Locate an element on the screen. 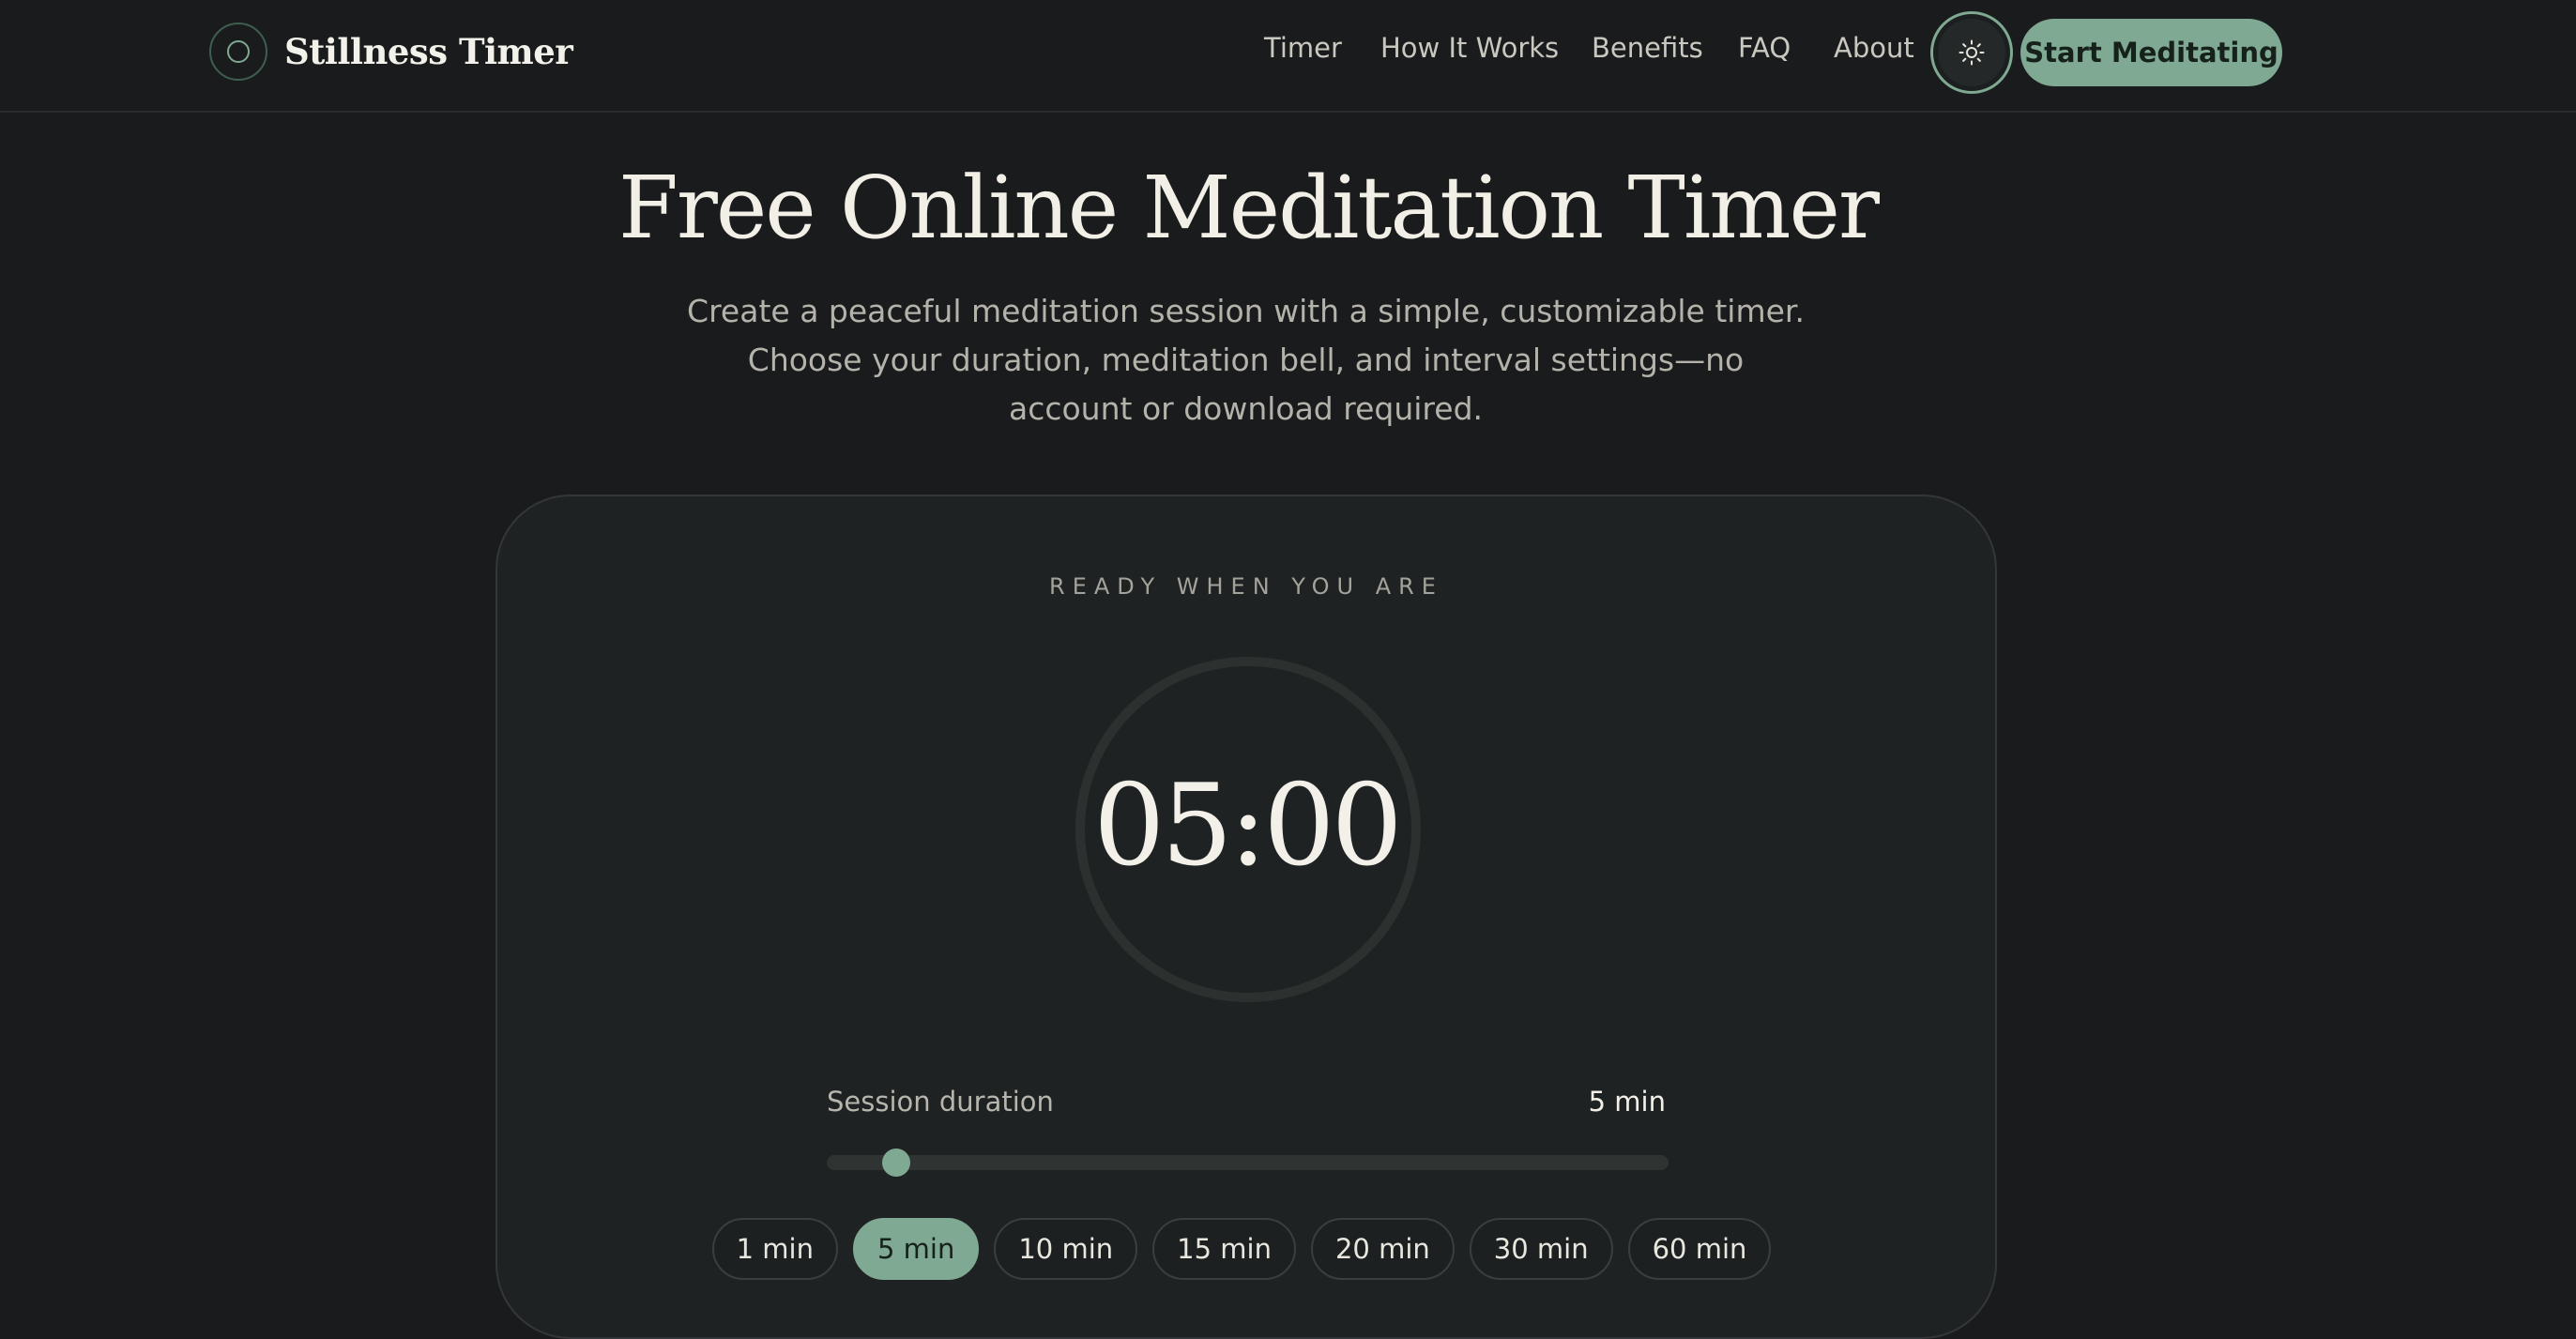  preset-60-min: 60 min is located at coordinates (1699, 1249).